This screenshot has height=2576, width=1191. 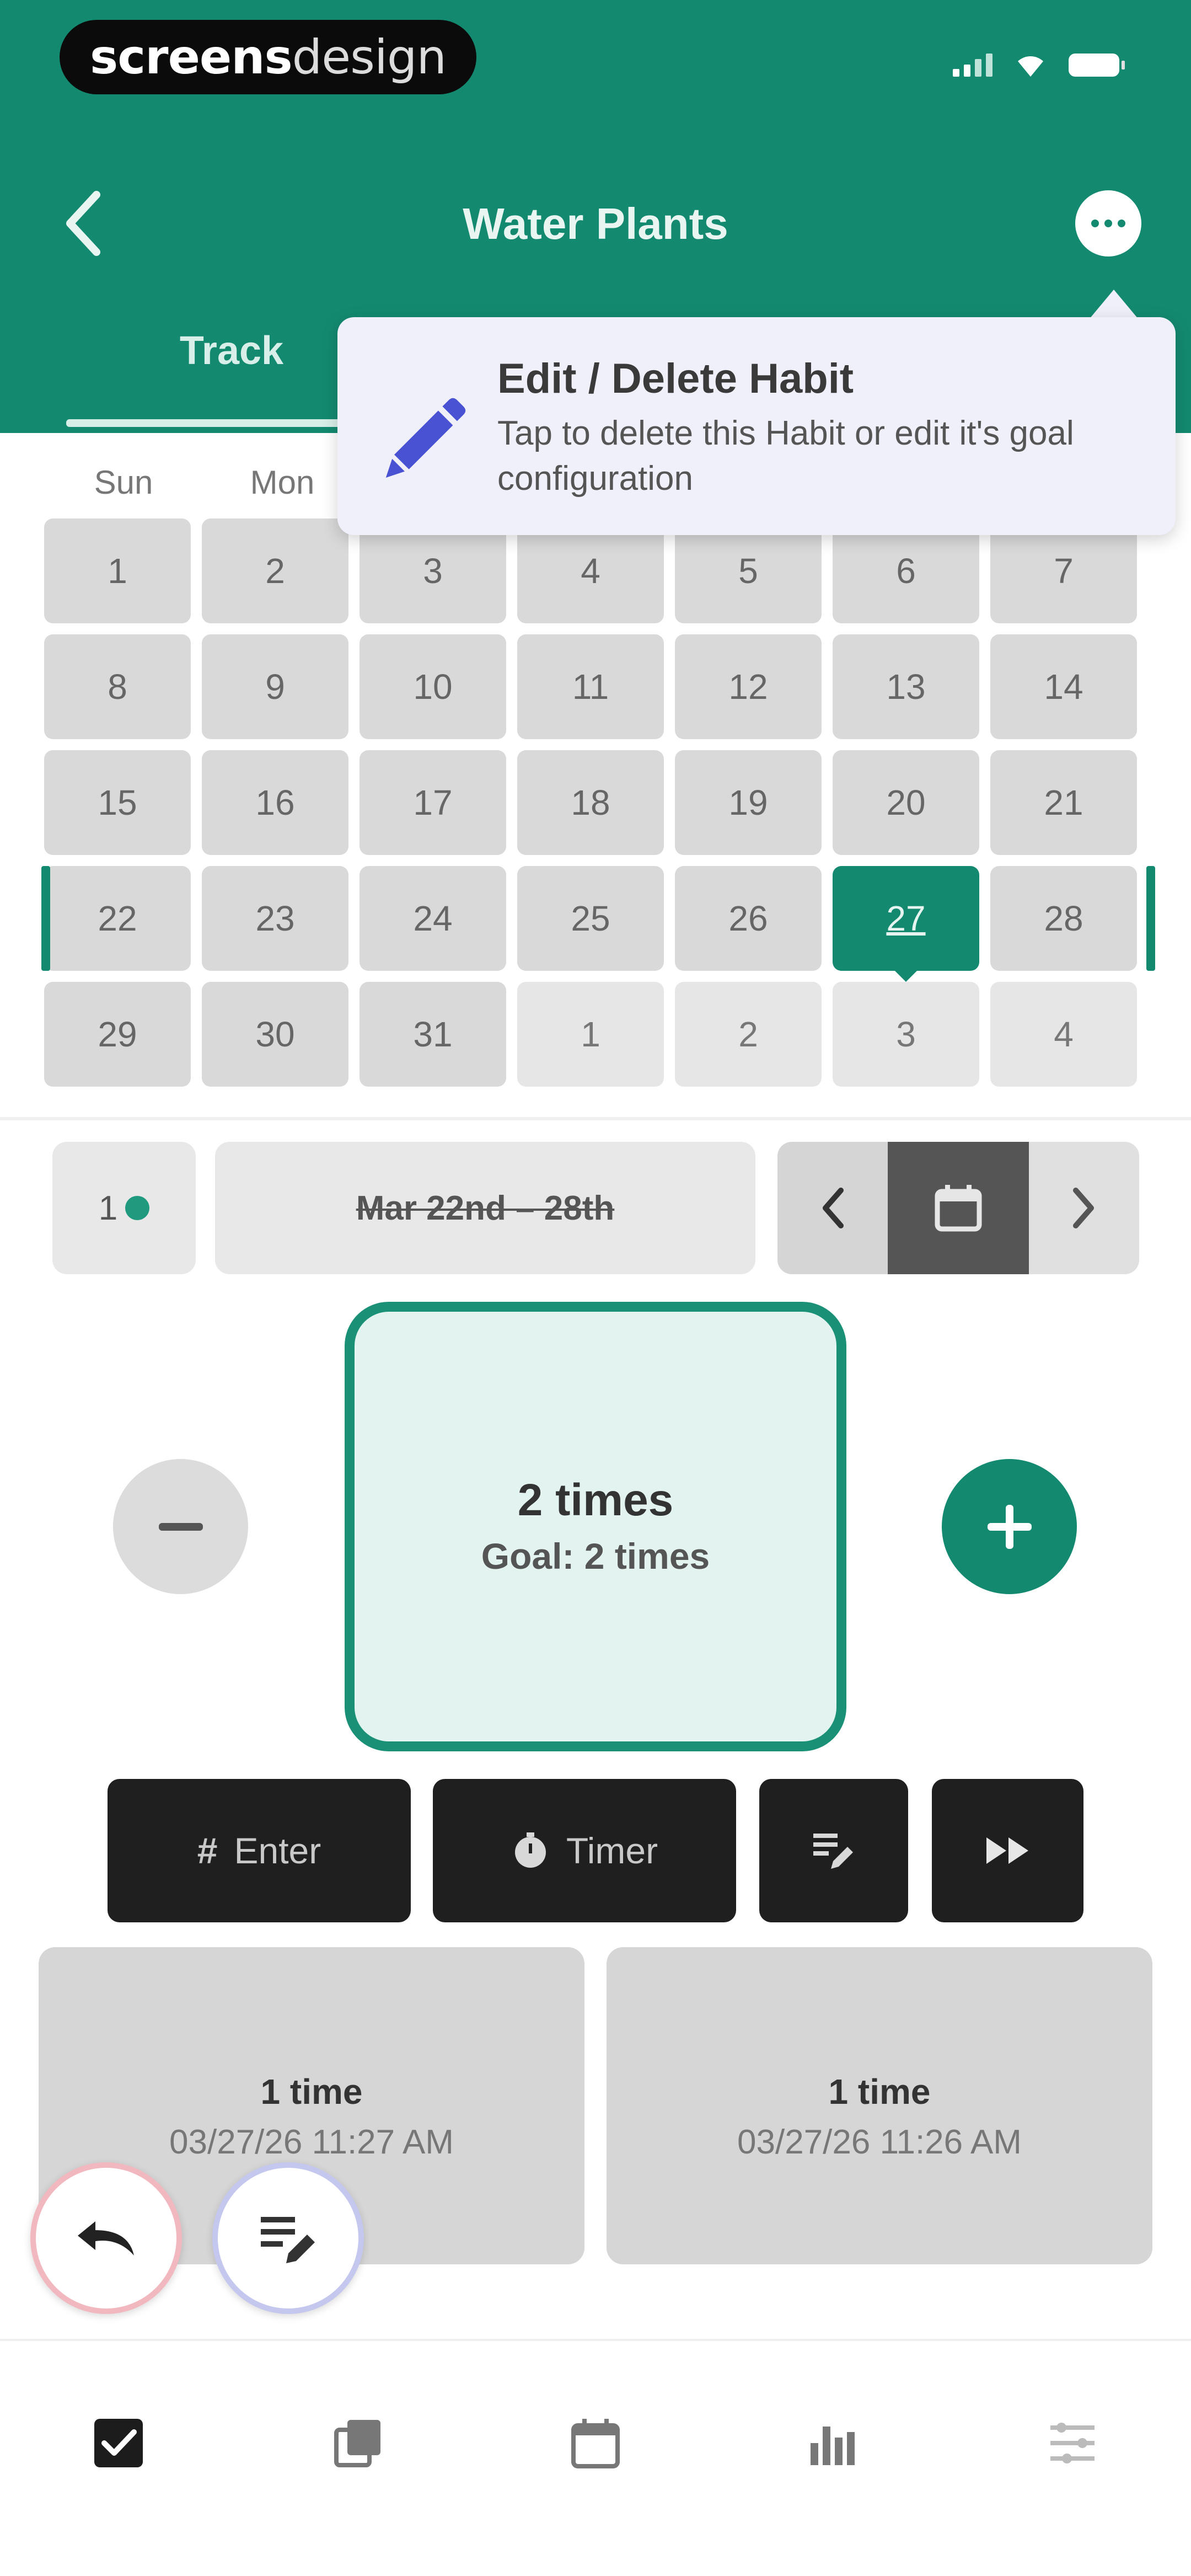 I want to click on list-settings-icon, so click(x=1072, y=2443).